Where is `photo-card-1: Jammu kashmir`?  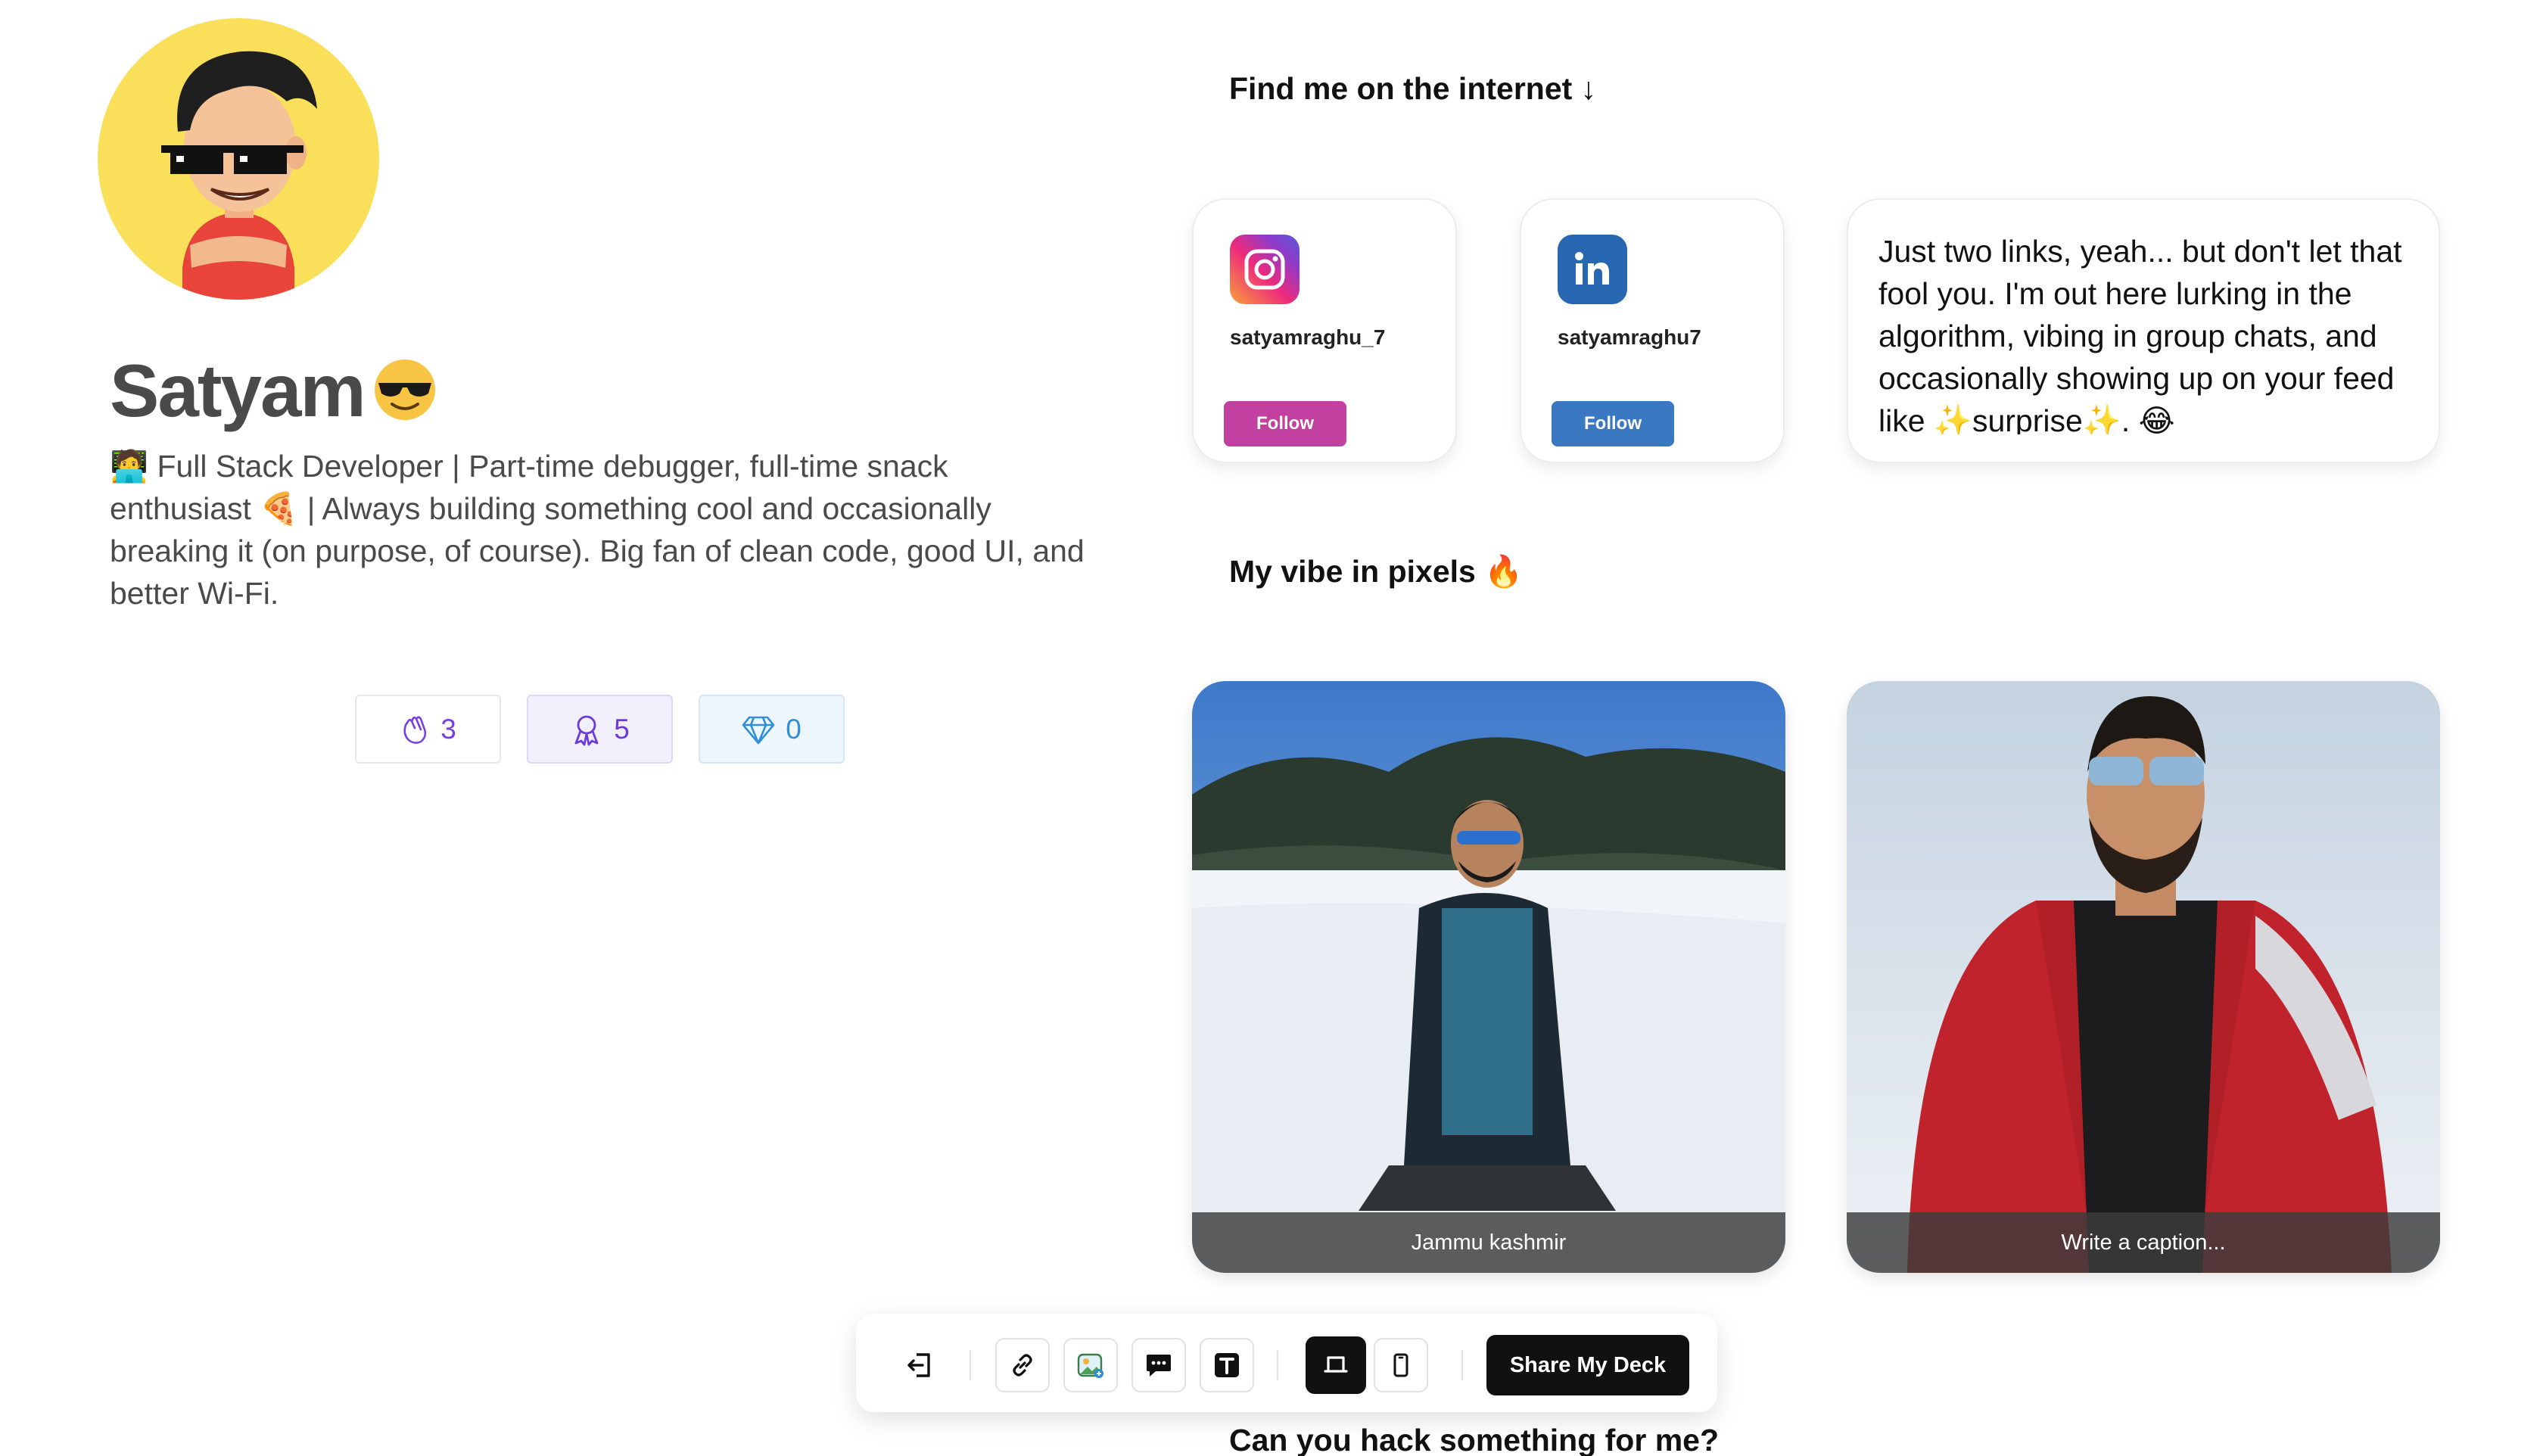
photo-card-1: Jammu kashmir is located at coordinates (1488, 977).